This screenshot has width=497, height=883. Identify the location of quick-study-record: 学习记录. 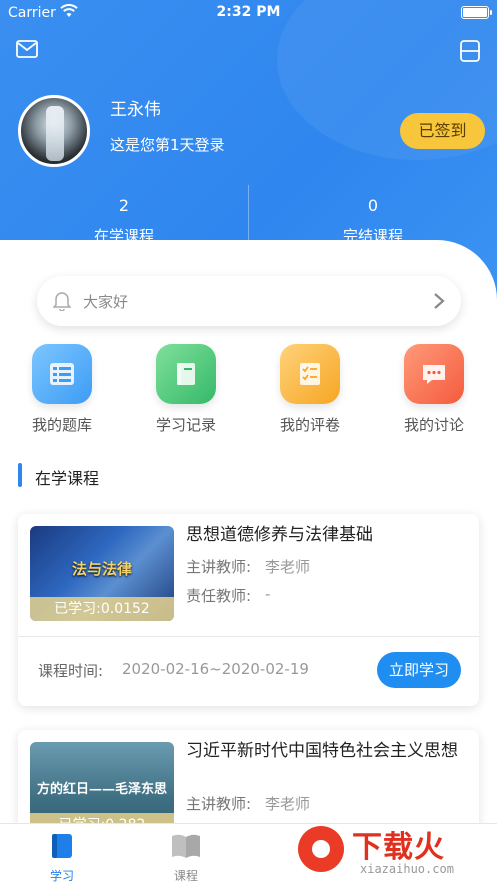
(186, 389).